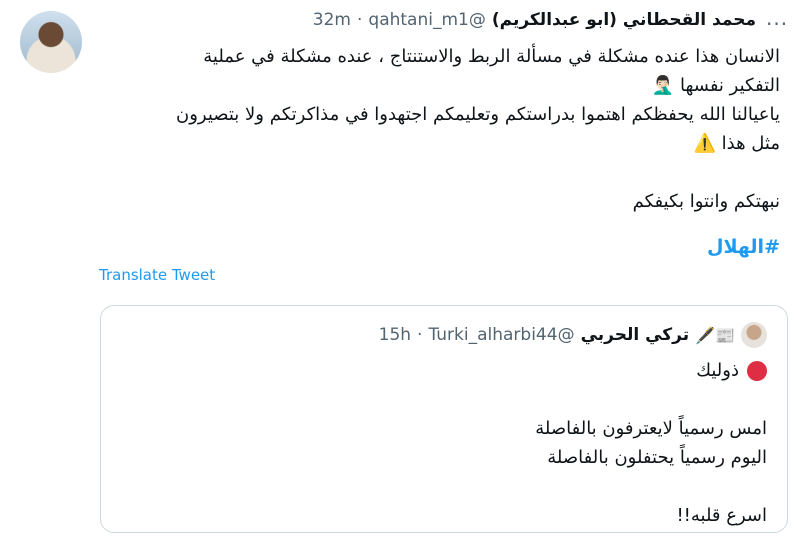  I want to click on translate-tweet-link: Translate Tweet, so click(157, 275).